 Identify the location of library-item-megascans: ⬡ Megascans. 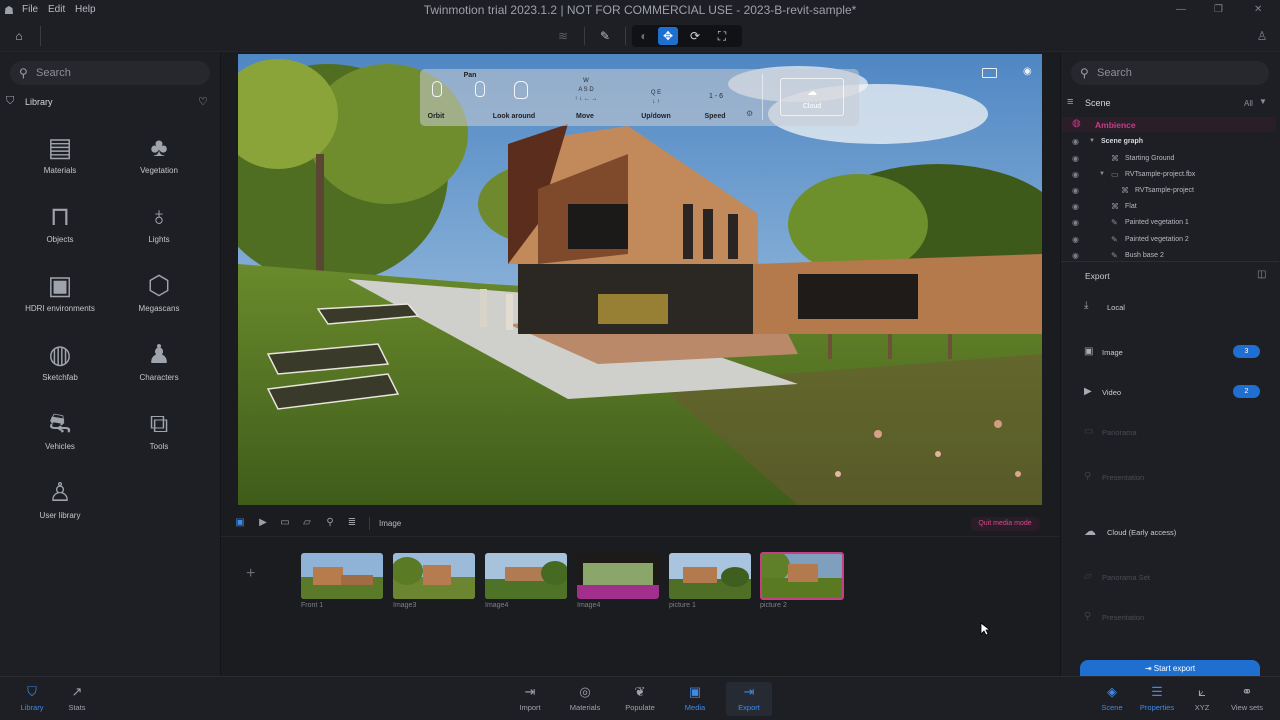
(159, 290).